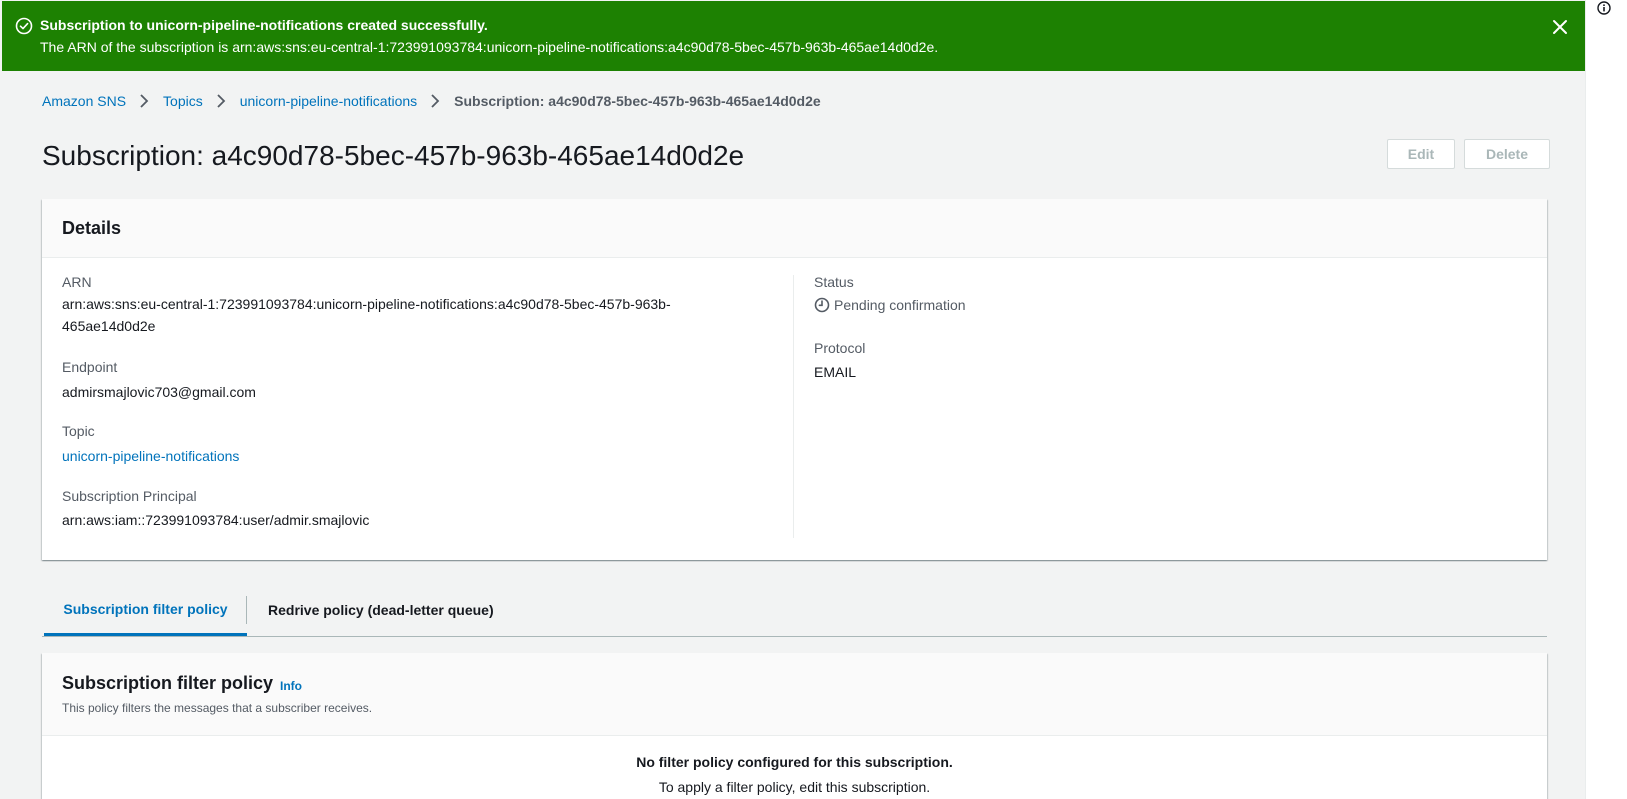 This screenshot has width=1627, height=799. Describe the element at coordinates (793, 406) in the screenshot. I see `column-divider` at that location.